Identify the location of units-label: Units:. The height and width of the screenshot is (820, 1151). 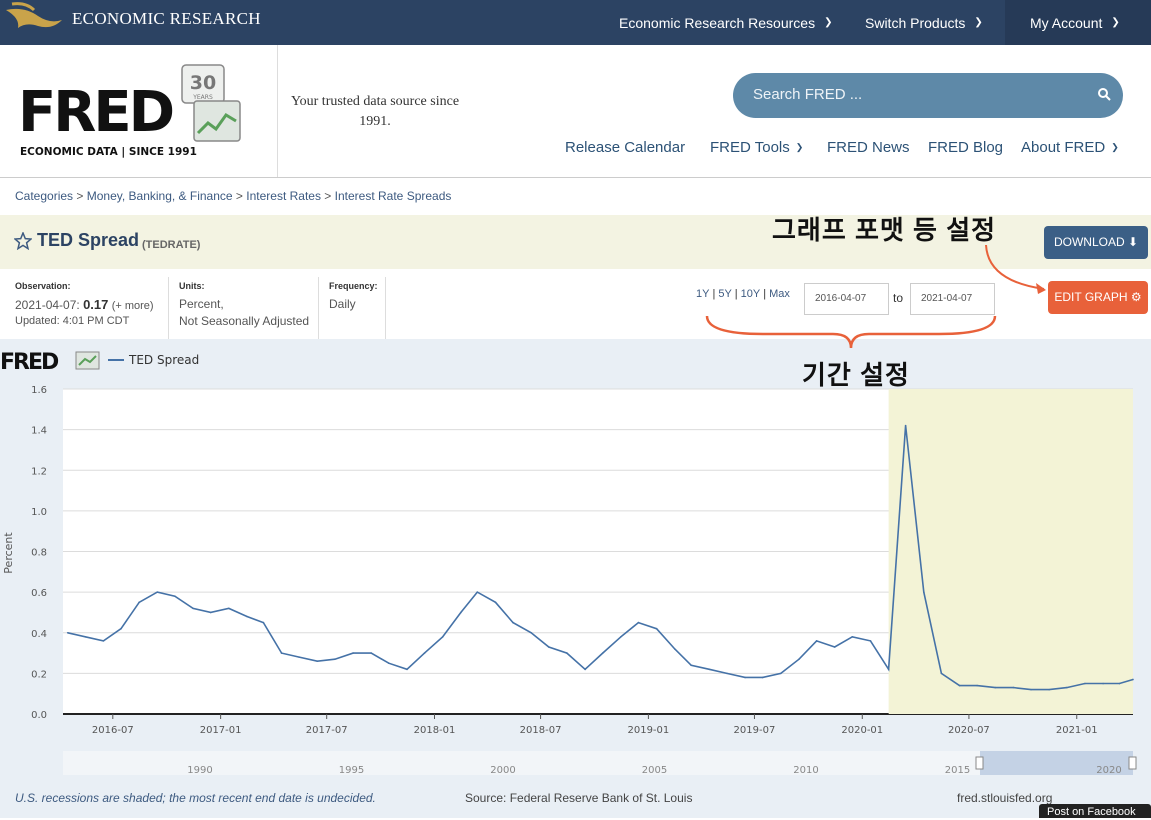
(192, 286).